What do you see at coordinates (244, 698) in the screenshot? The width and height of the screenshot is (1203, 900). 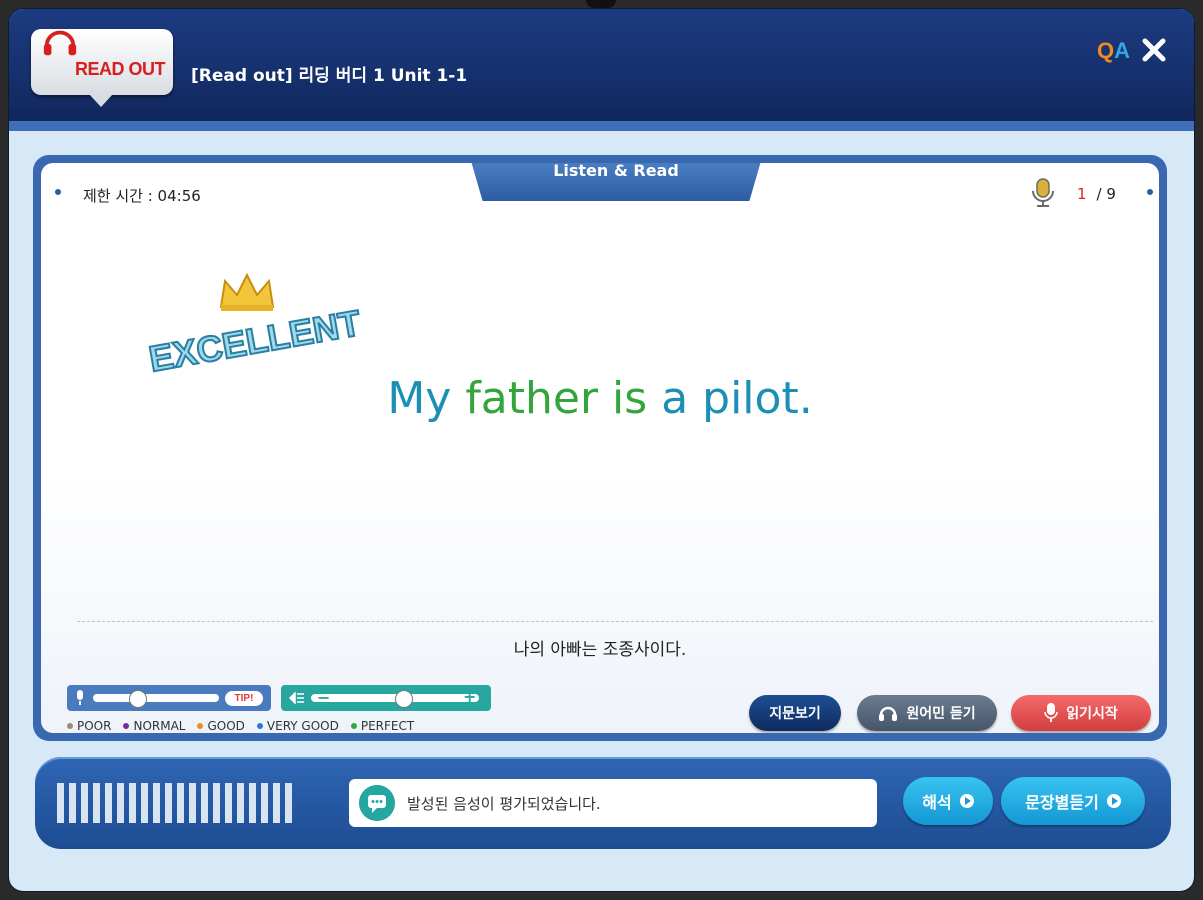 I see `tip-button: TIP!` at bounding box center [244, 698].